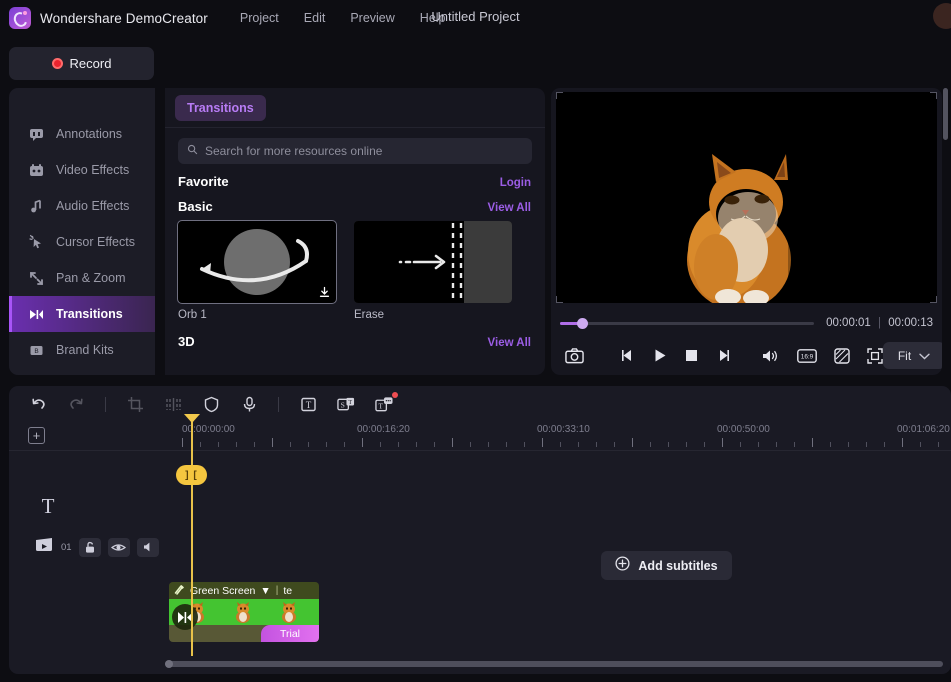 The width and height of the screenshot is (951, 682). Describe the element at coordinates (249, 404) in the screenshot. I see `voiceover-icon` at that location.